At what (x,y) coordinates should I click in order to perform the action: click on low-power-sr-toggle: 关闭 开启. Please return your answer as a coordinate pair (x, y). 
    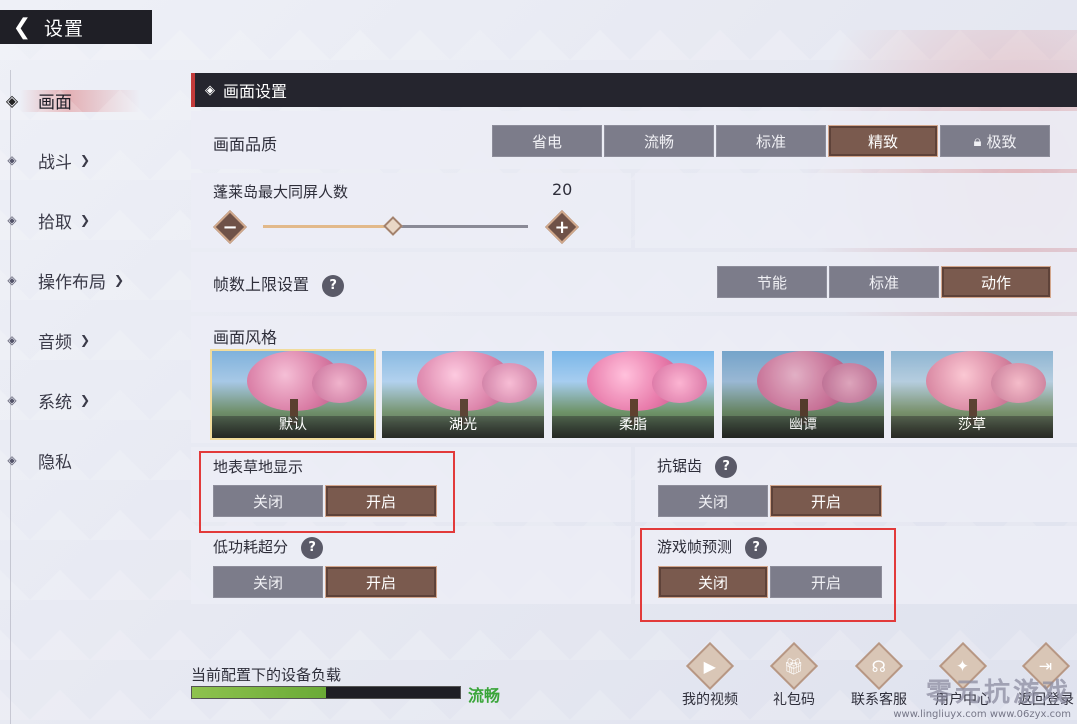
    Looking at the image, I should click on (326, 582).